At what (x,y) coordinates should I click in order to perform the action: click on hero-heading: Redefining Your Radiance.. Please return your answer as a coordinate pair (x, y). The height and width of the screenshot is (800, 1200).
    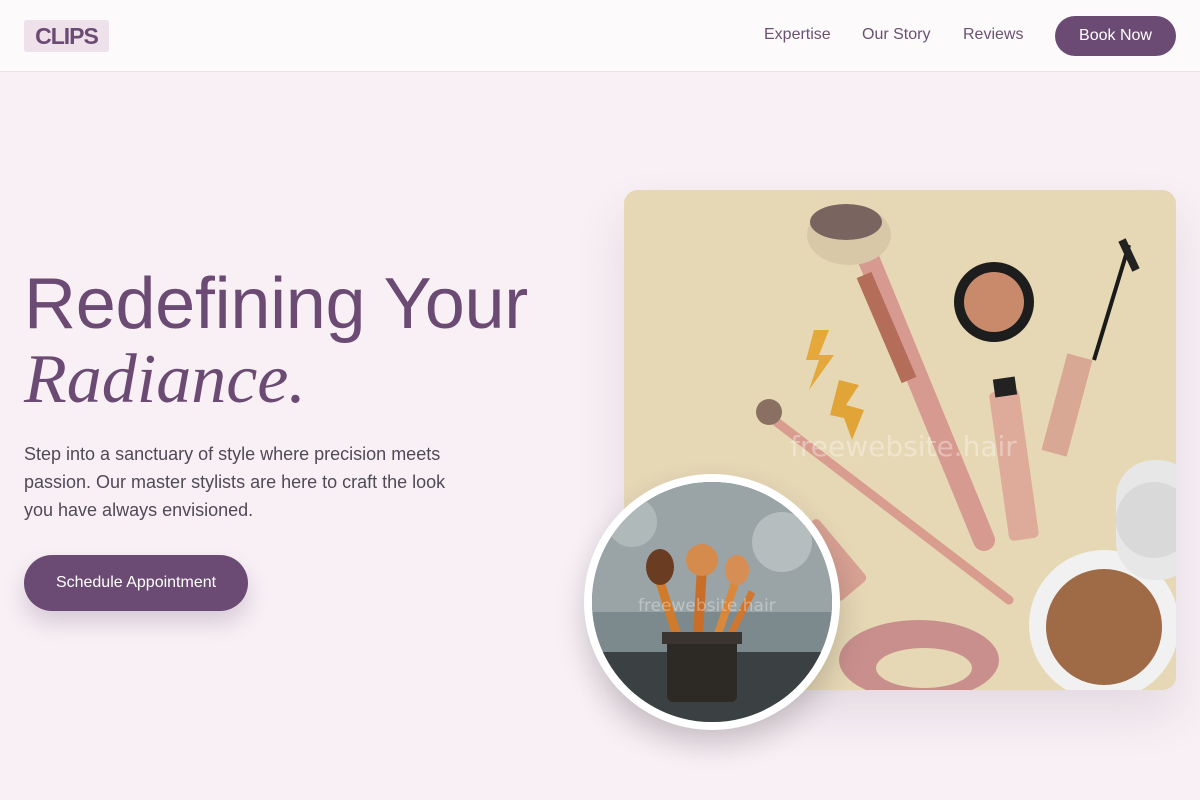
    Looking at the image, I should click on (276, 342).